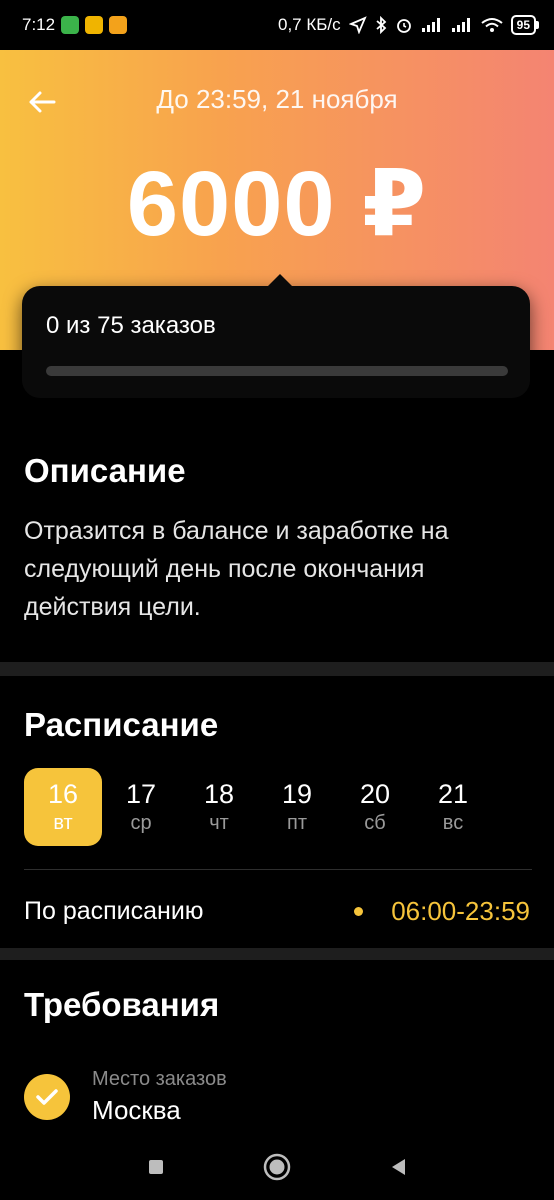 The height and width of the screenshot is (1200, 554). I want to click on day-number: 19, so click(297, 794).